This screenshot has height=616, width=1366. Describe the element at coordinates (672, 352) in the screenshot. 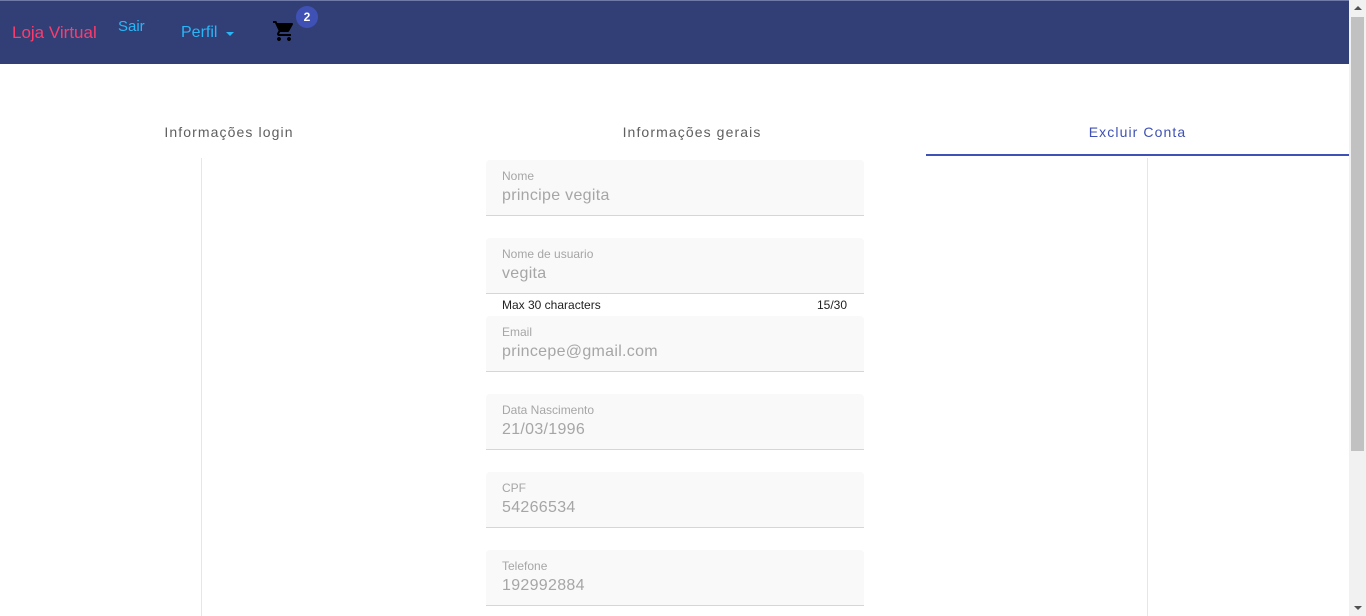

I see `email-input` at that location.